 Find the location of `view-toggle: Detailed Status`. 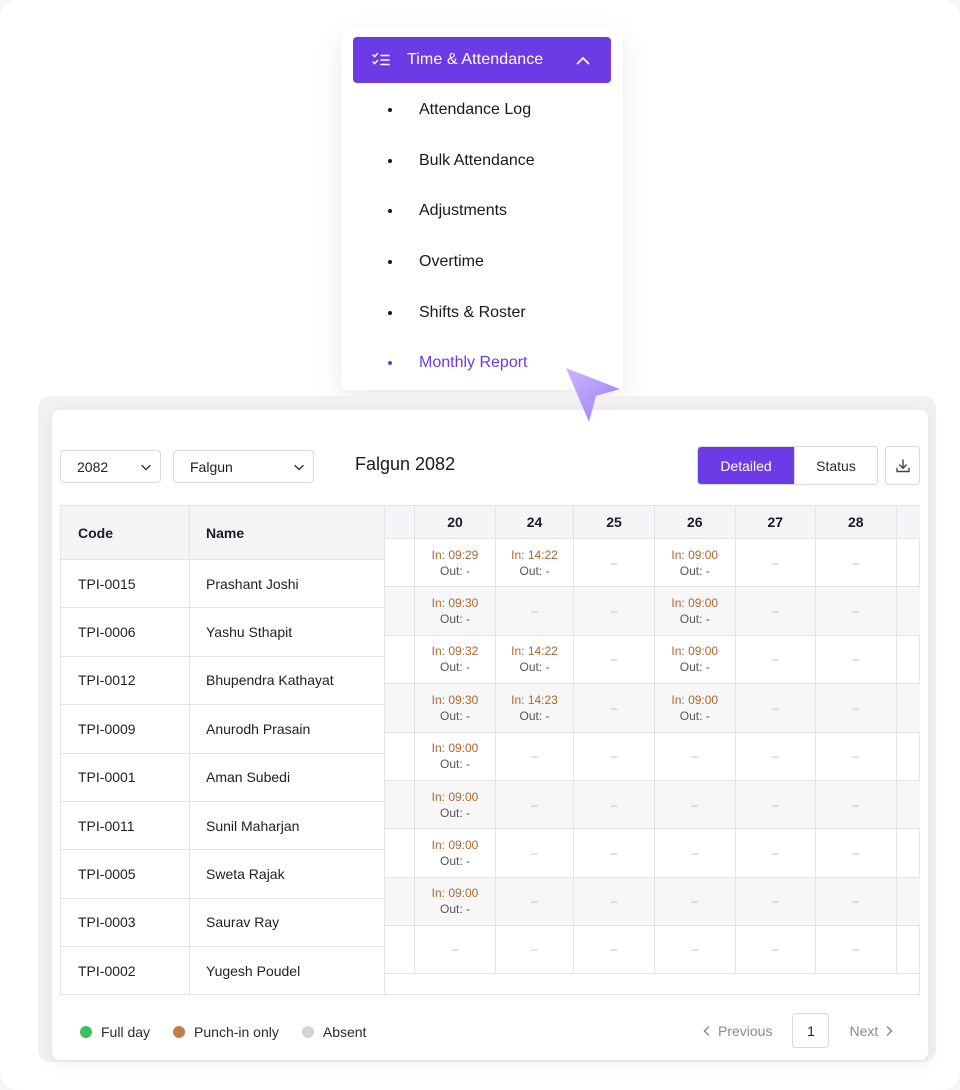

view-toggle: Detailed Status is located at coordinates (787, 465).